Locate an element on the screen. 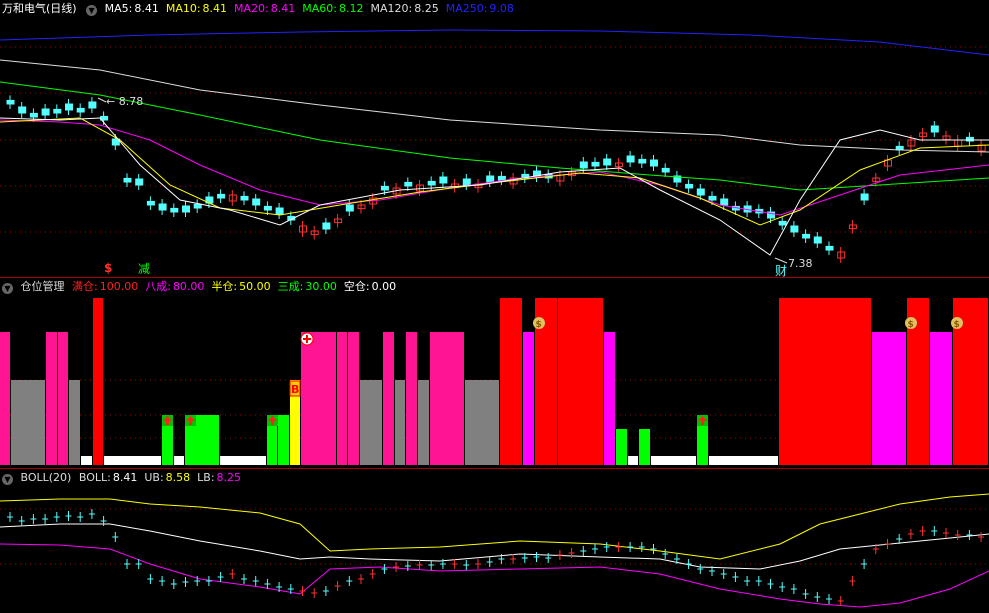 This screenshot has height=613, width=989. position-legend: 满仓: 100.00 八成: 80.00 半仓: 50.00 三成: 30.00 空仓: 0.00 is located at coordinates (237, 286).